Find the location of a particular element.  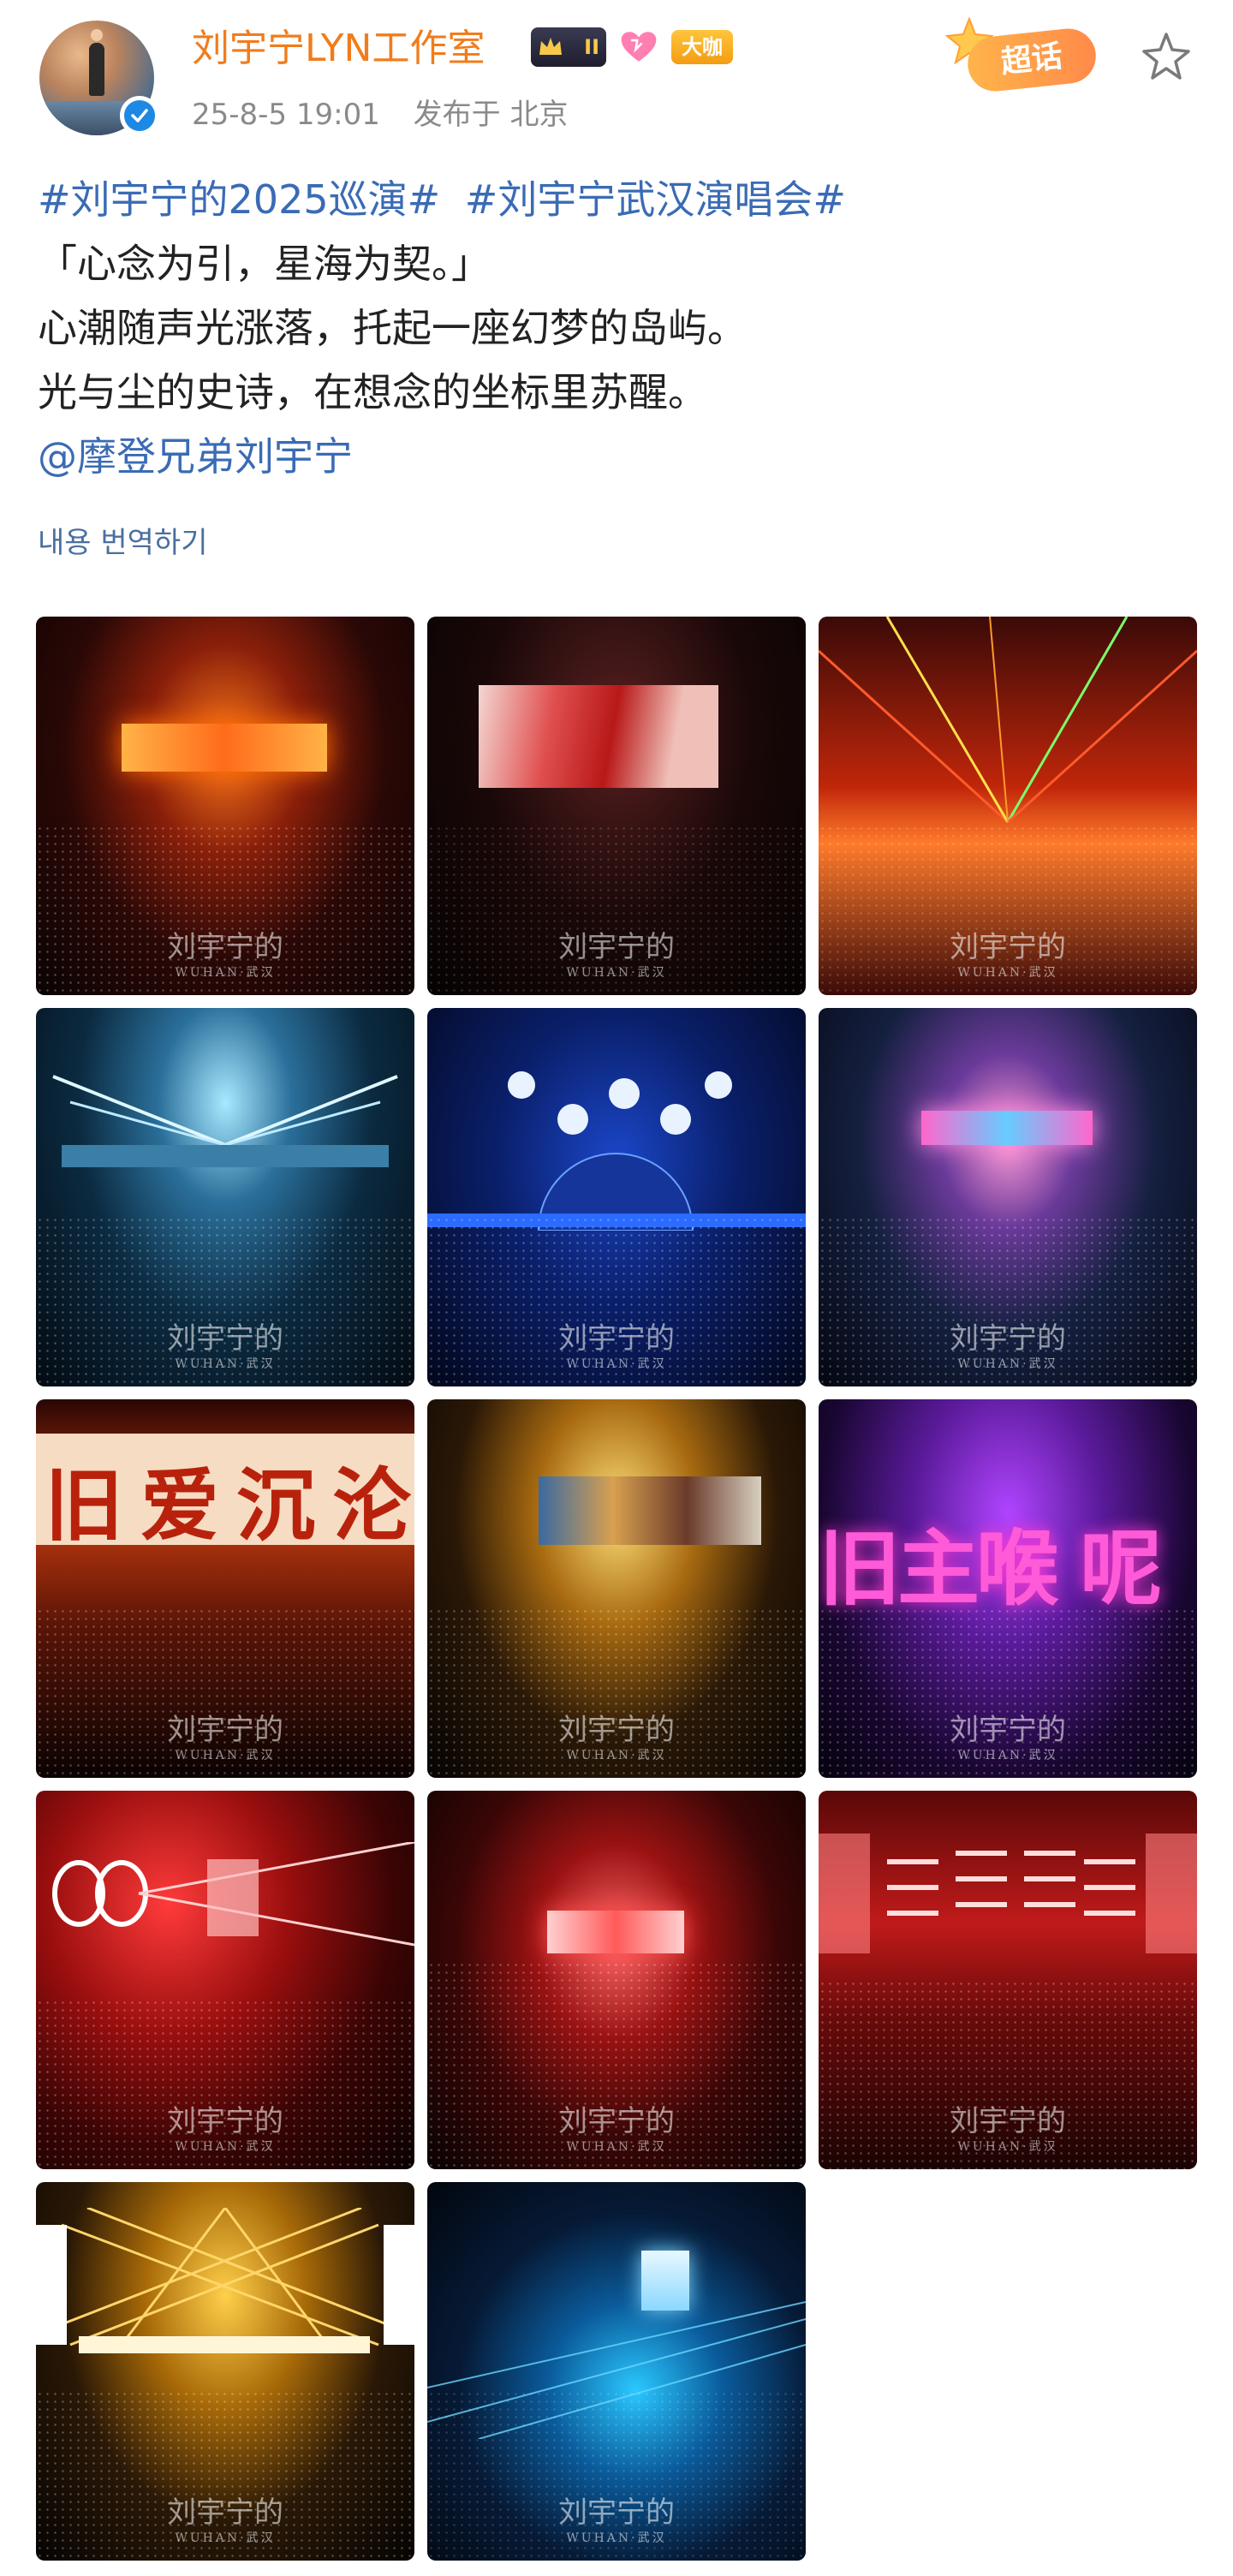

post-text-line: 光与尘的史诗，在想念的坐标里苏醒。 is located at coordinates (372, 392).